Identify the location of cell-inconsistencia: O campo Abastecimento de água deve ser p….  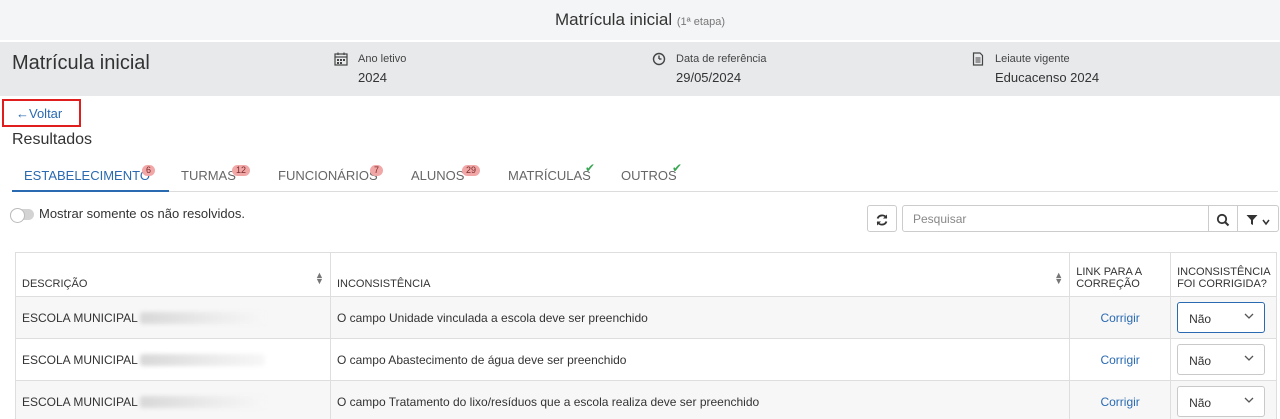
(700, 359).